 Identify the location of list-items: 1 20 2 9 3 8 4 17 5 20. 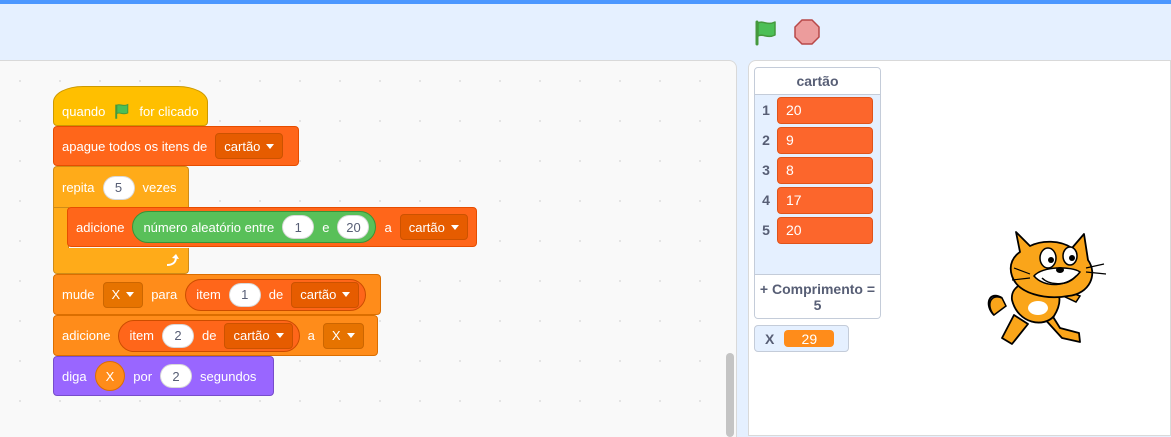
(817, 186).